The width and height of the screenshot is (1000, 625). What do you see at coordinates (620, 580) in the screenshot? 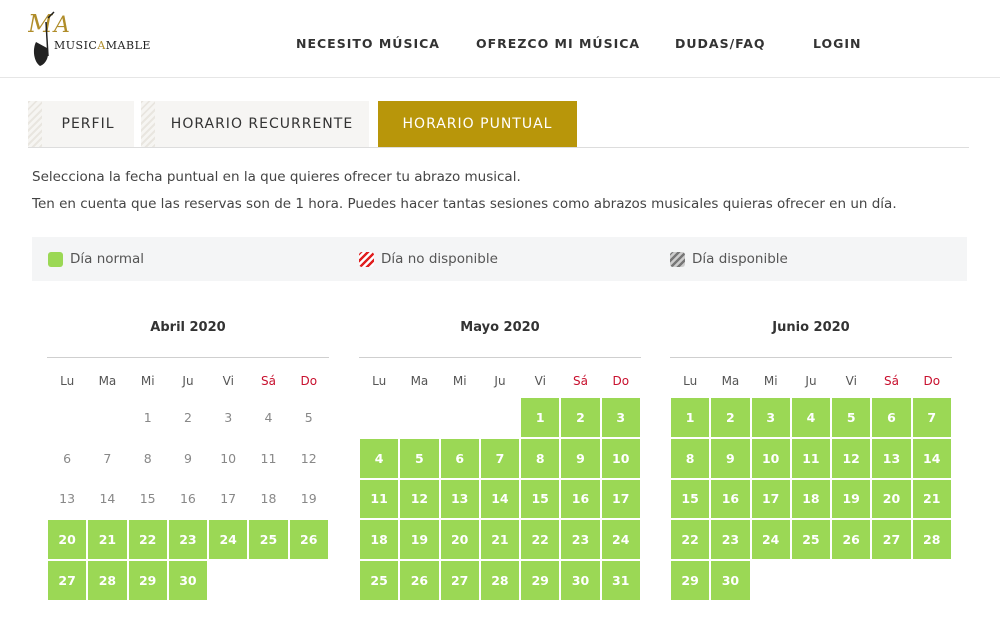
I see `day-cell-normal: 31` at bounding box center [620, 580].